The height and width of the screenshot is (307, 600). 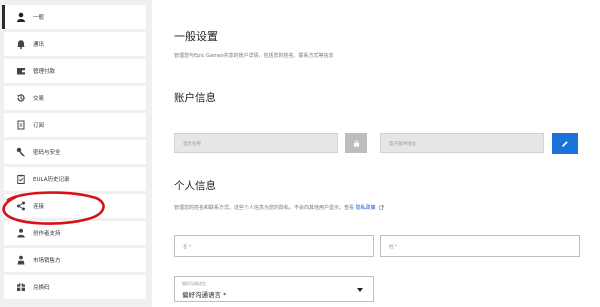 I want to click on sidebar-item-general: 一般, so click(x=74, y=17).